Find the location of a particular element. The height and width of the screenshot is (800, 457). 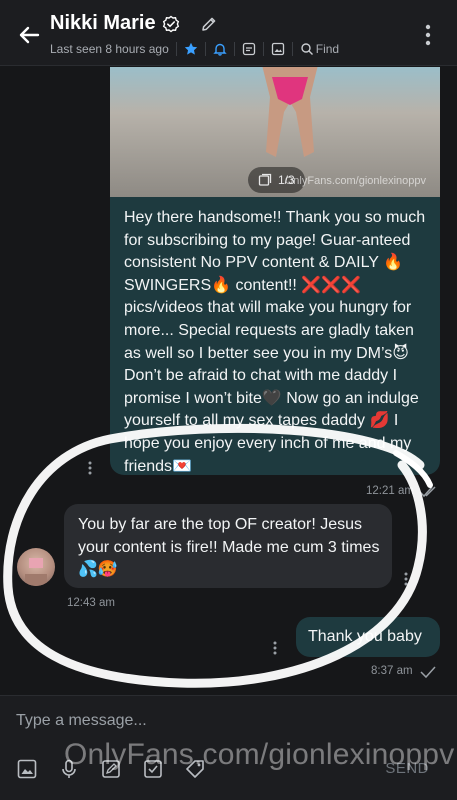

media-gallery-icon is located at coordinates (249, 49).